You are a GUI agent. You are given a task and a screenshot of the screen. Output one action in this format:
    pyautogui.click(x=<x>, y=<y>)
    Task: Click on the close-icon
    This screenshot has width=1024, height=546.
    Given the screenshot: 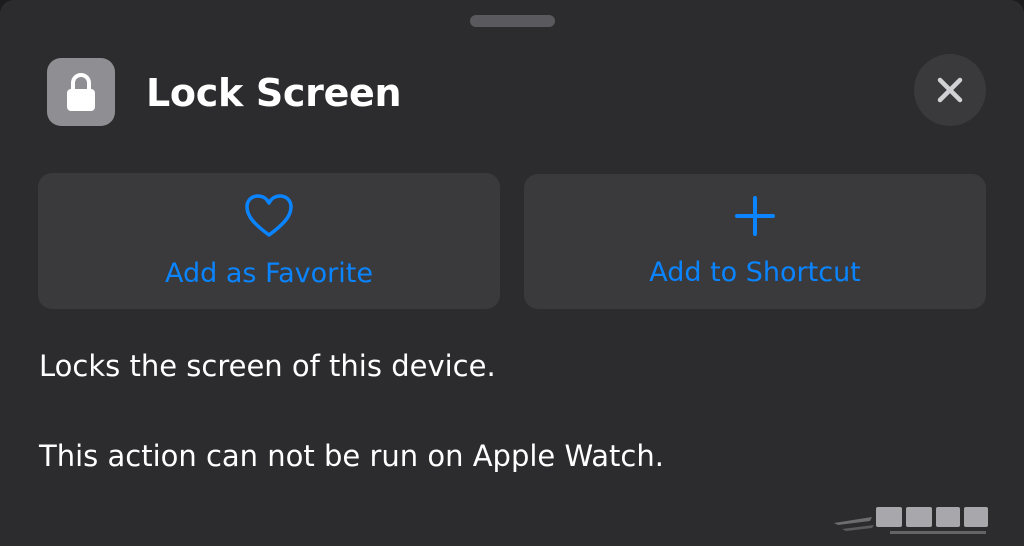 What is the action you would take?
    pyautogui.click(x=950, y=90)
    